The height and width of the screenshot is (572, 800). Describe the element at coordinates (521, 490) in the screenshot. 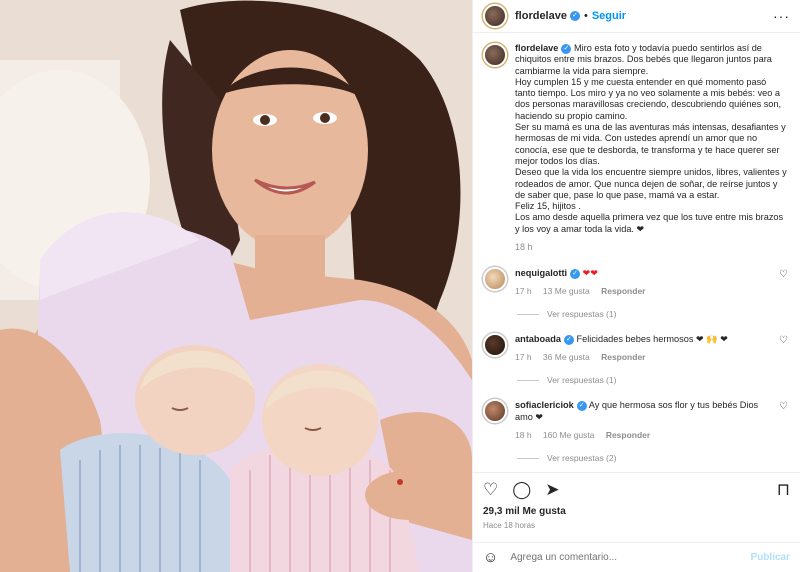

I see `comment-icon: ◯` at that location.